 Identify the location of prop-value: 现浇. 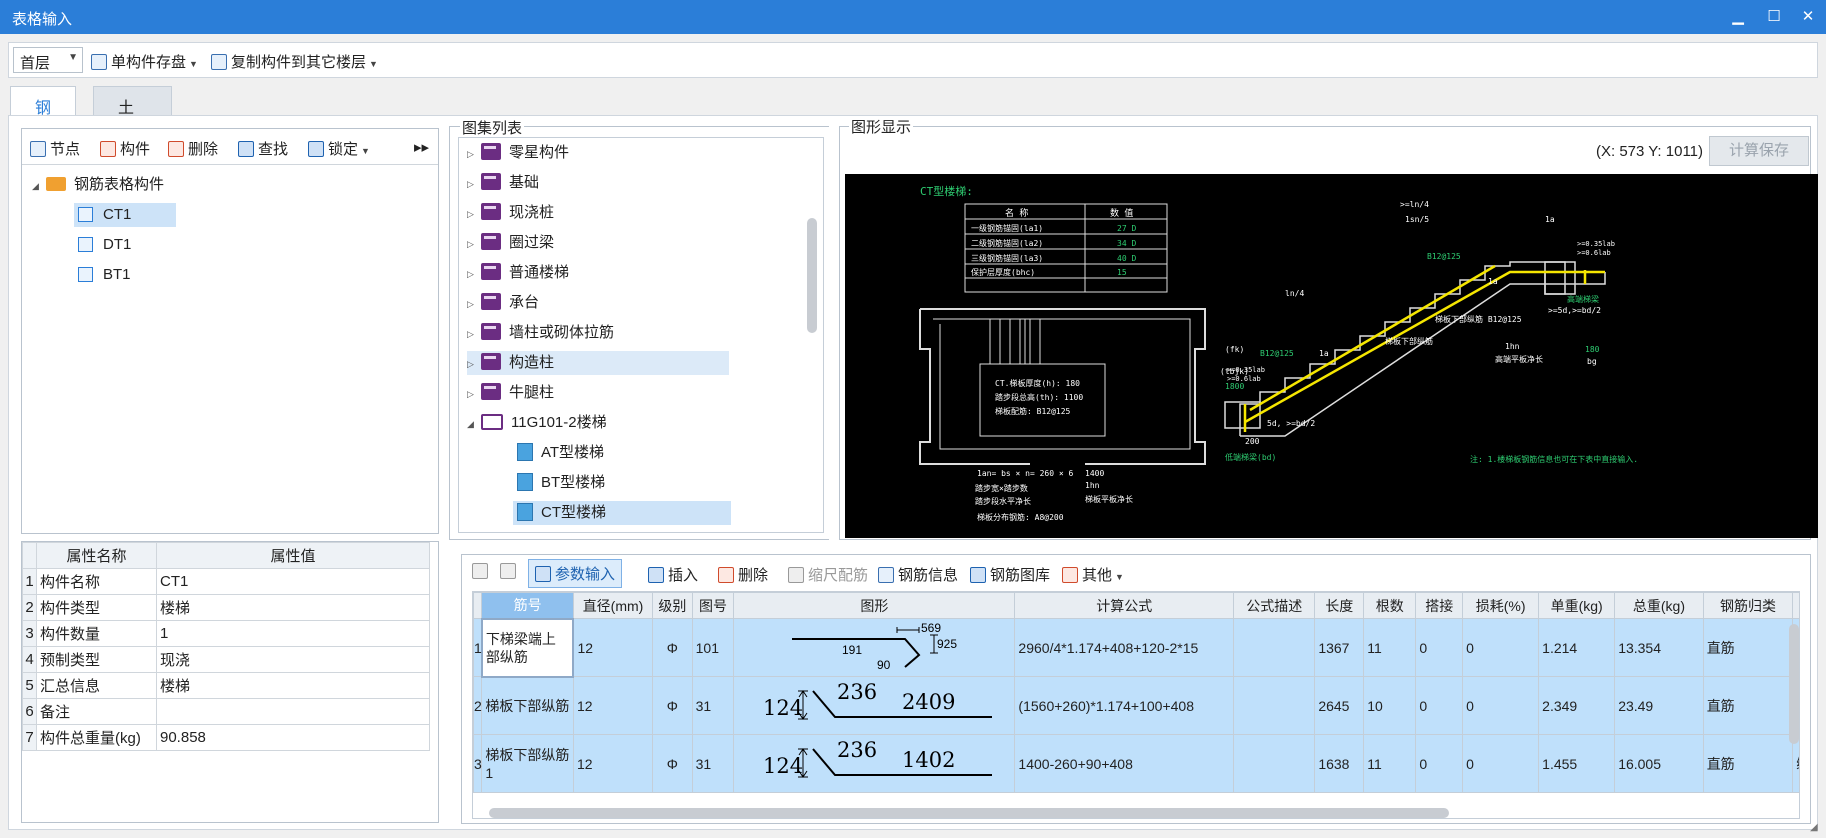
(293, 659).